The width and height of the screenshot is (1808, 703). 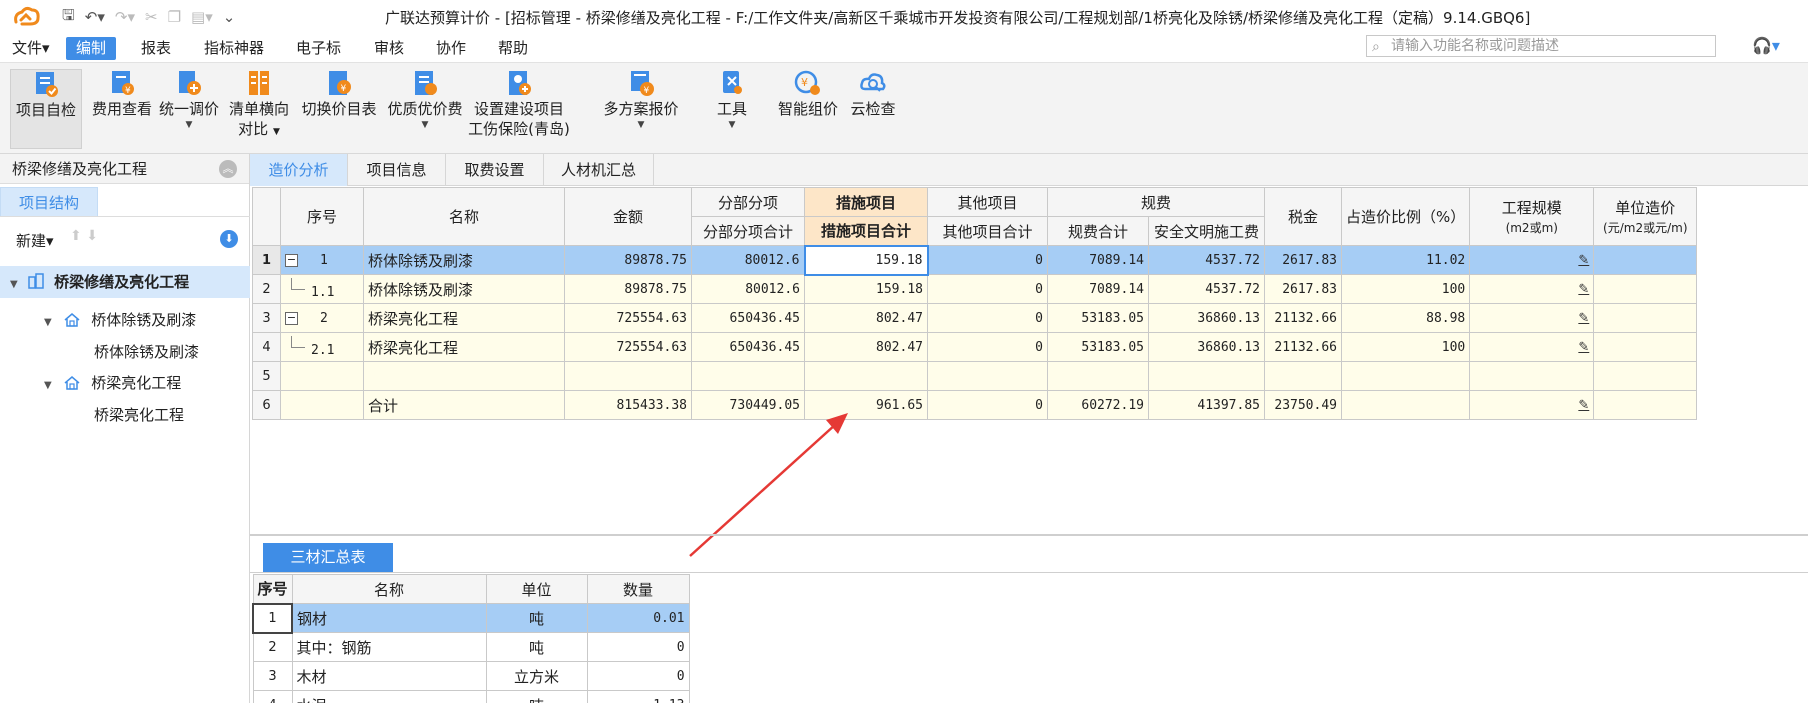 What do you see at coordinates (641, 100) in the screenshot?
I see `multi-plan-quote-button: ¥ 多方案报价 ▼` at bounding box center [641, 100].